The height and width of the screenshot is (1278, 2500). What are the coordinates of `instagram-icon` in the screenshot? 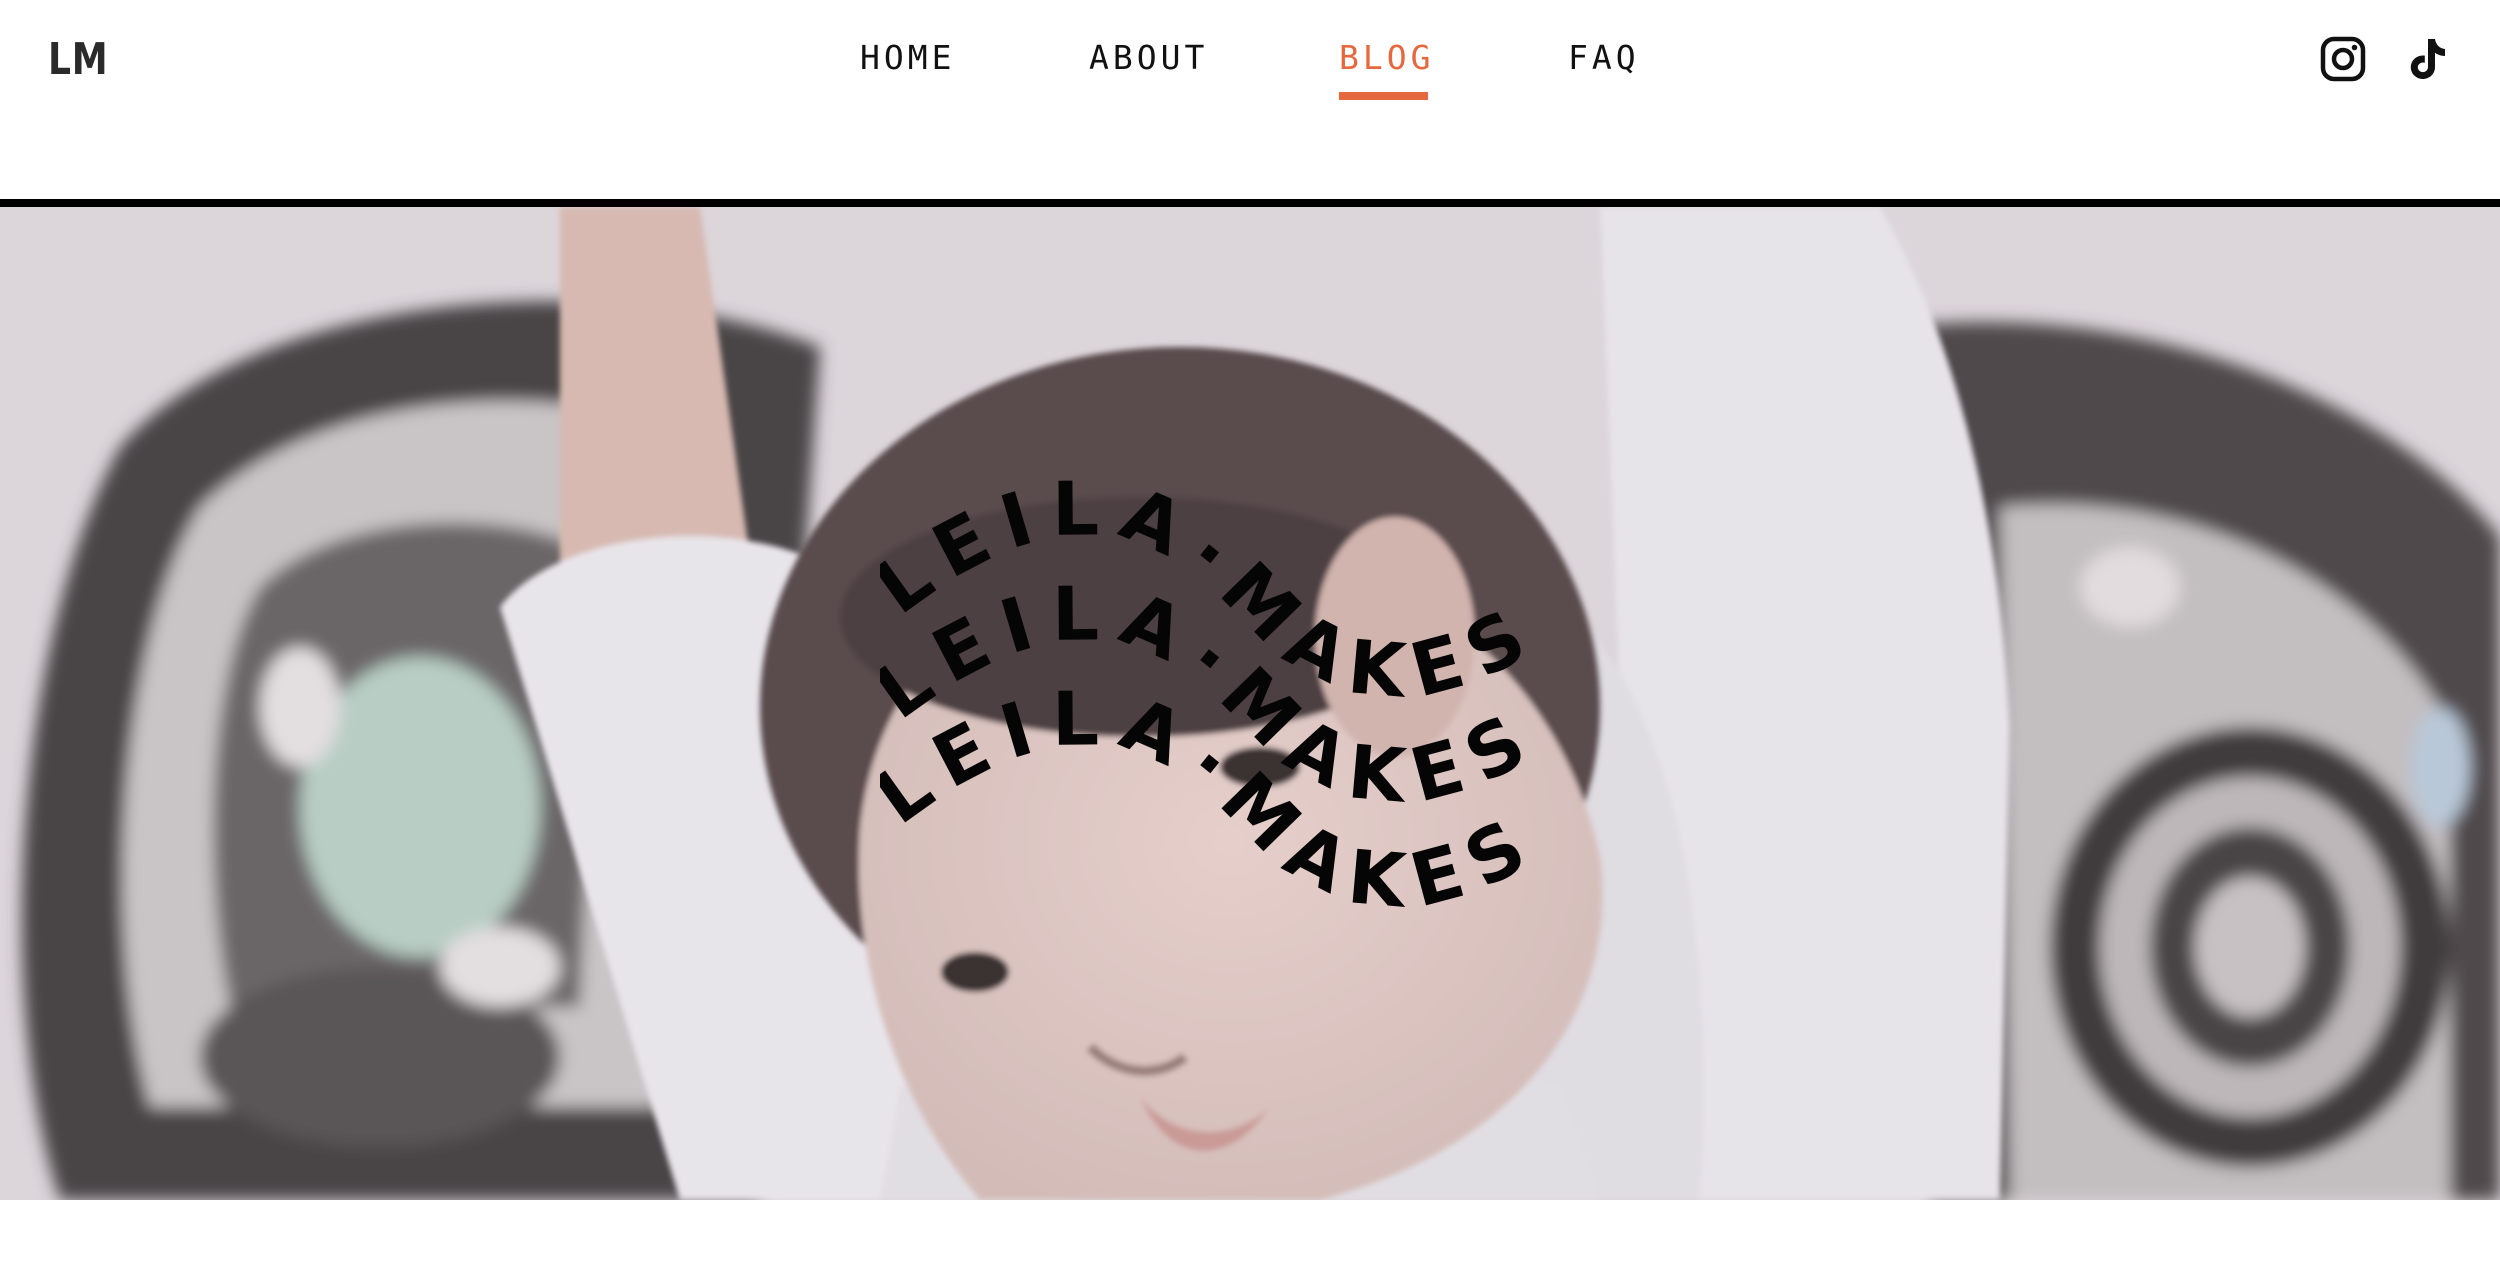 It's located at (2343, 59).